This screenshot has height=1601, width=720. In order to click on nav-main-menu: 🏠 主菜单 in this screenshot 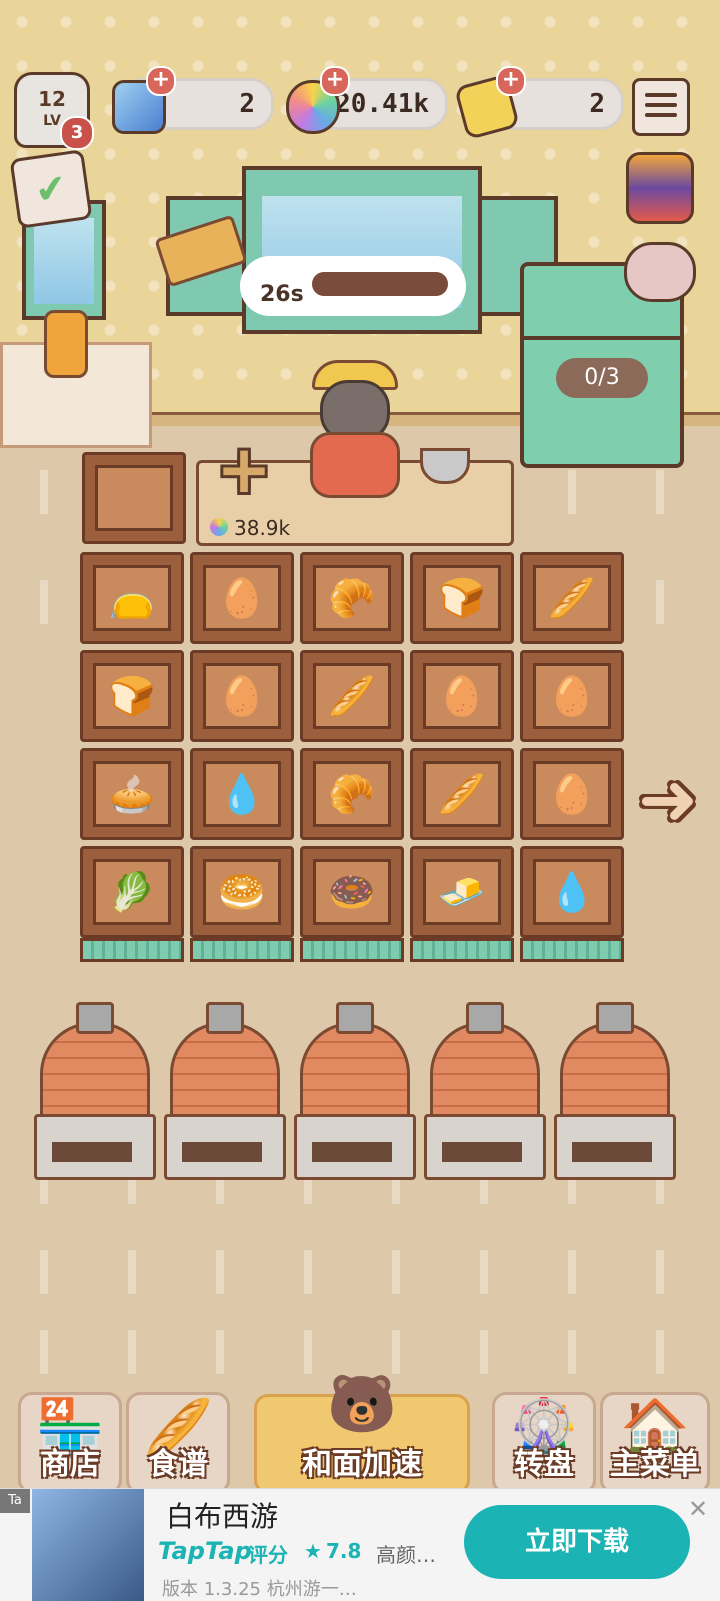, I will do `click(655, 1443)`.